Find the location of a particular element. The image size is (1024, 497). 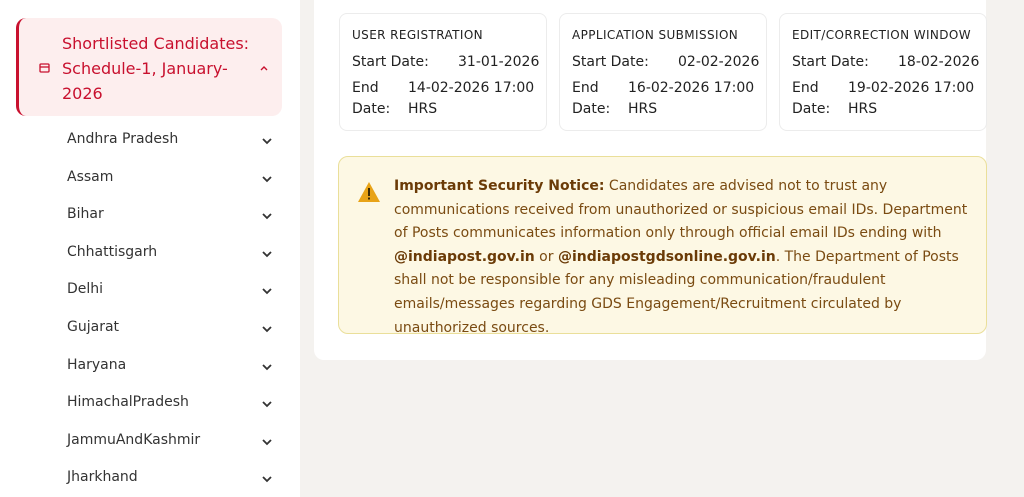

sidebar-item-state: Bihar is located at coordinates (150, 216).